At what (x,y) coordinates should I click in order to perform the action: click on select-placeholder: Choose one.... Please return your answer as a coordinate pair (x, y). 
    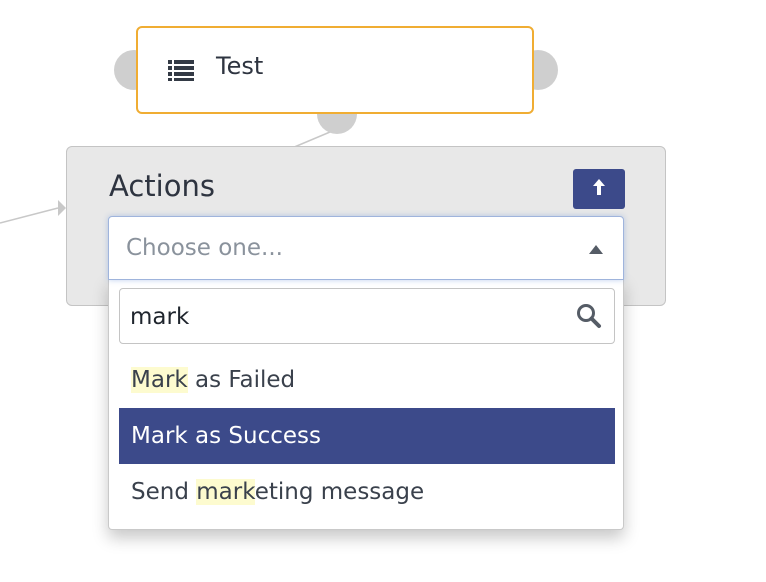
    Looking at the image, I should click on (204, 248).